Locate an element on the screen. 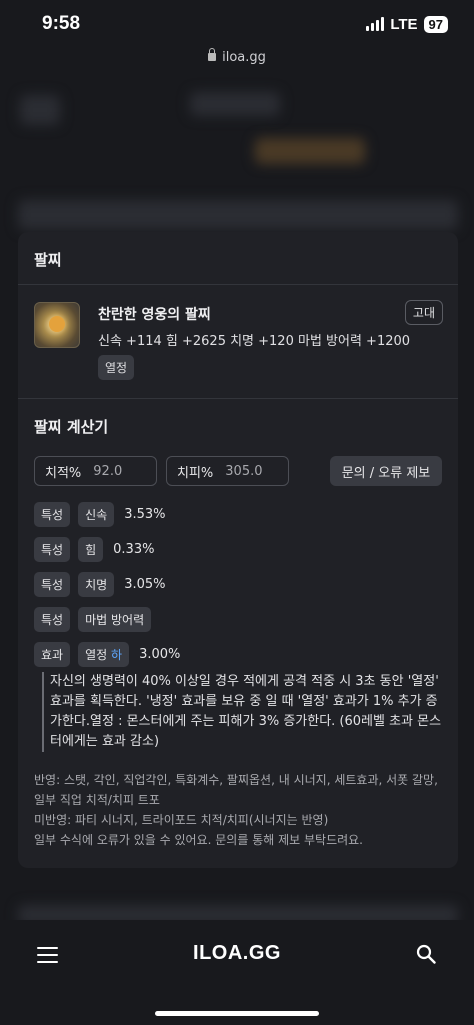  stat-row-crit: 특성 치명 3.05% is located at coordinates (100, 584).